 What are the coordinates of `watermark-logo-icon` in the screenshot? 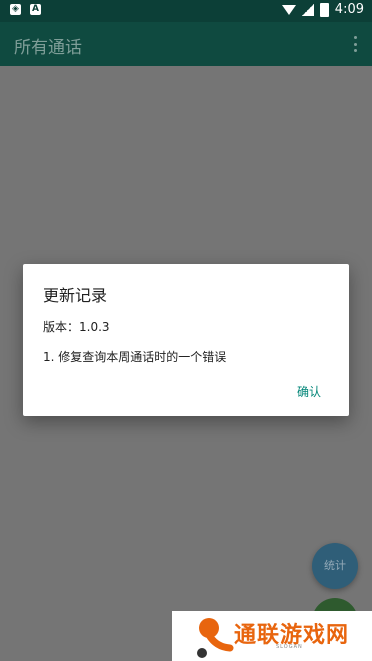 It's located at (215, 638).